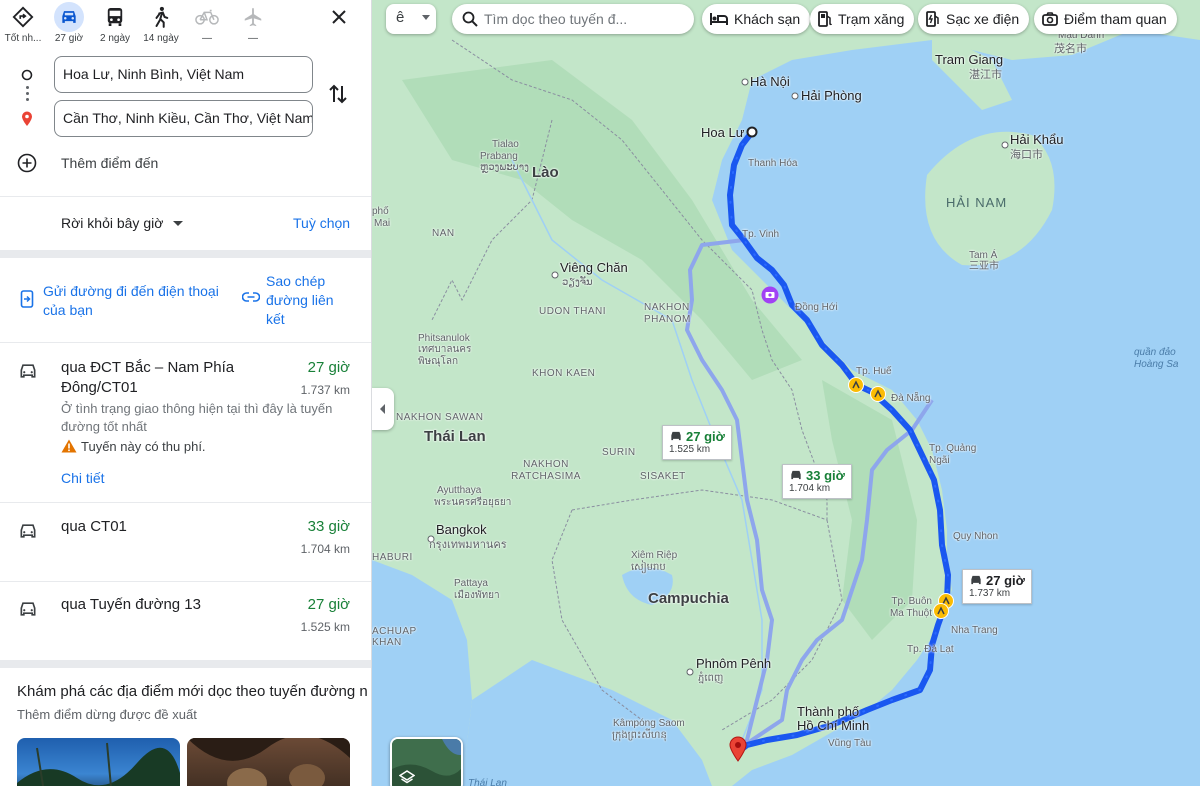 The width and height of the screenshot is (1200, 786). What do you see at coordinates (426, 761) in the screenshot?
I see `layers-toggle` at bounding box center [426, 761].